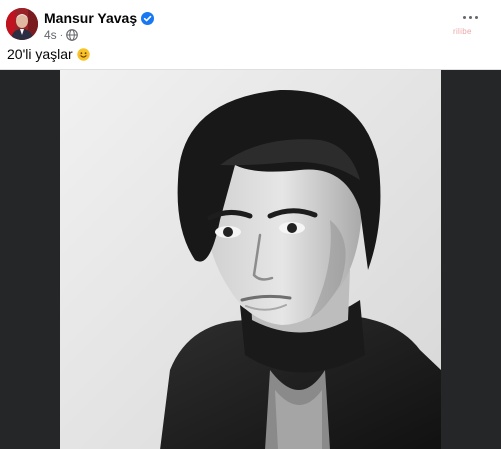 The image size is (501, 449). I want to click on post-text: 20'li yaşlar, so click(48, 54).